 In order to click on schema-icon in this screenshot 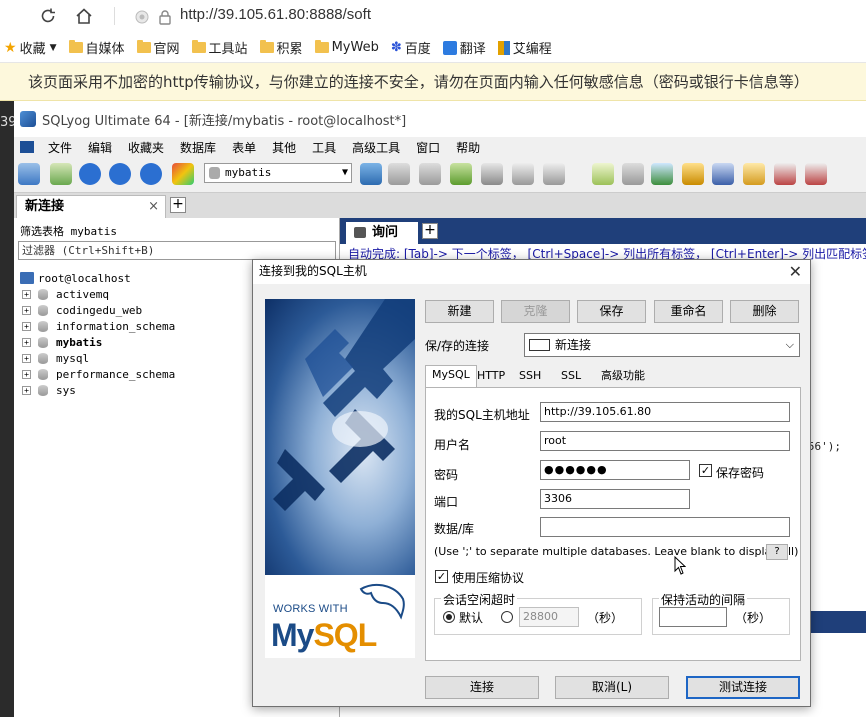, I will do `click(183, 174)`.